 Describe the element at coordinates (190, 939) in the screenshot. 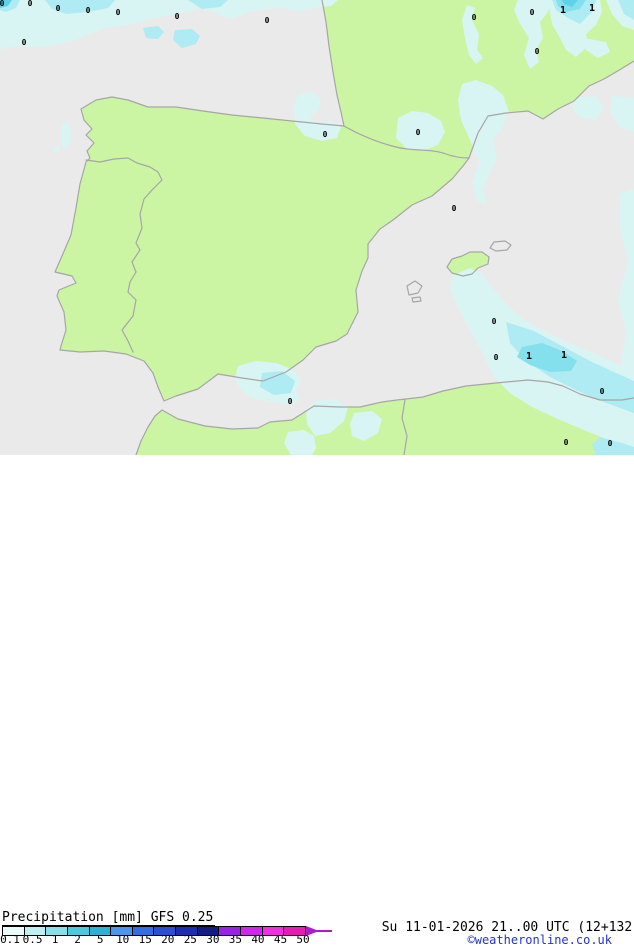

I see `colorbar-scale-label: 25` at that location.